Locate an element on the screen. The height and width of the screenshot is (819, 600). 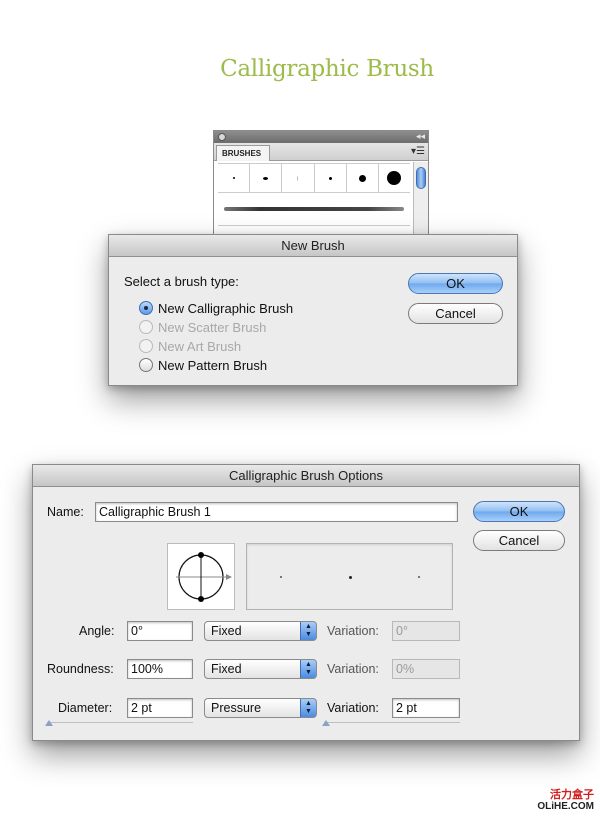
dialog-title: Calligraphic Brush Options is located at coordinates (306, 476).